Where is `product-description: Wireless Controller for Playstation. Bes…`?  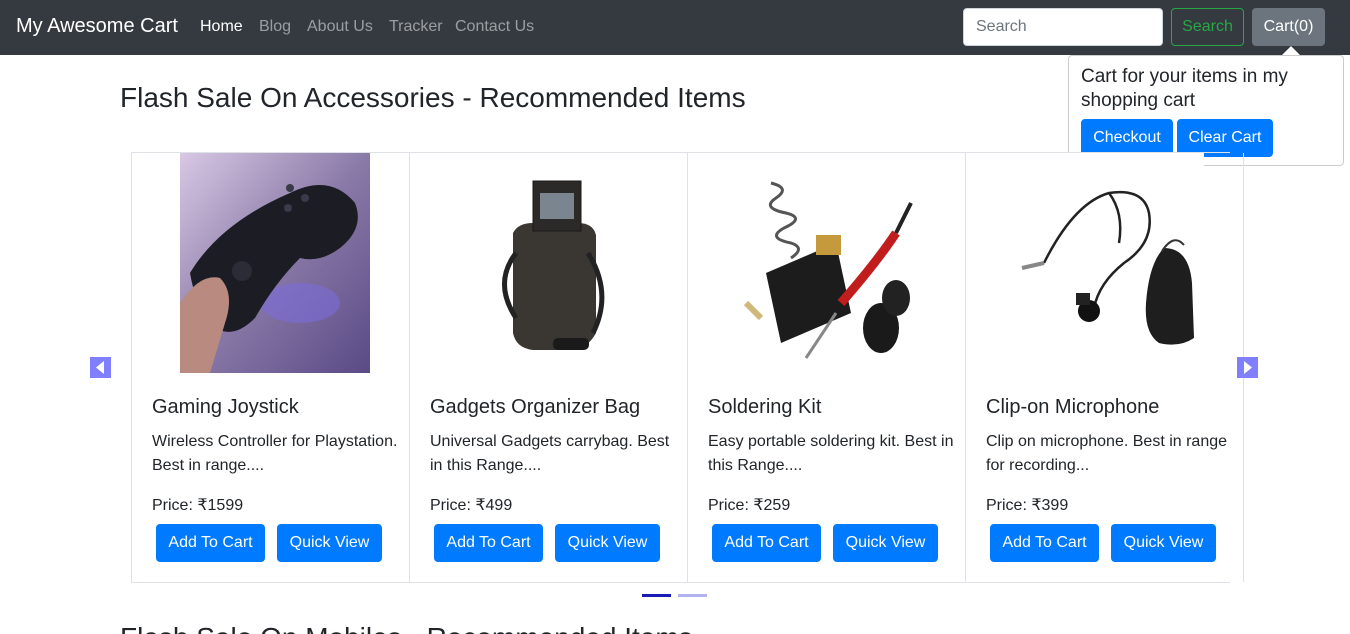
product-description: Wireless Controller for Playstation. Bes… is located at coordinates (275, 453).